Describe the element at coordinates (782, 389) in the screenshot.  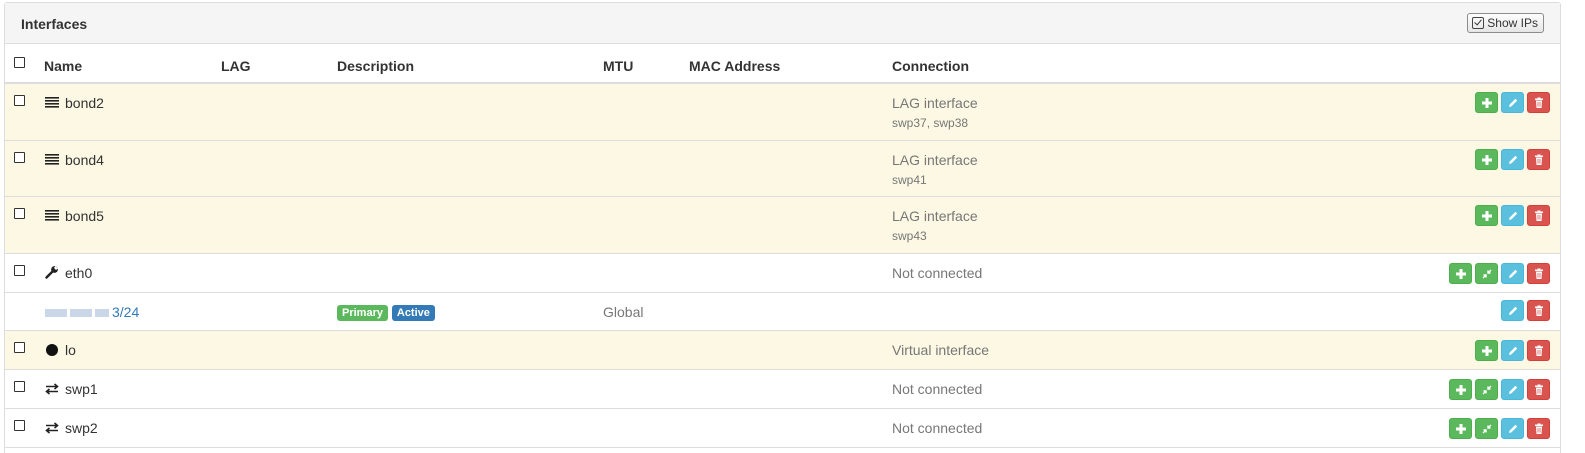
I see `table-row: swp1 Not connected` at that location.